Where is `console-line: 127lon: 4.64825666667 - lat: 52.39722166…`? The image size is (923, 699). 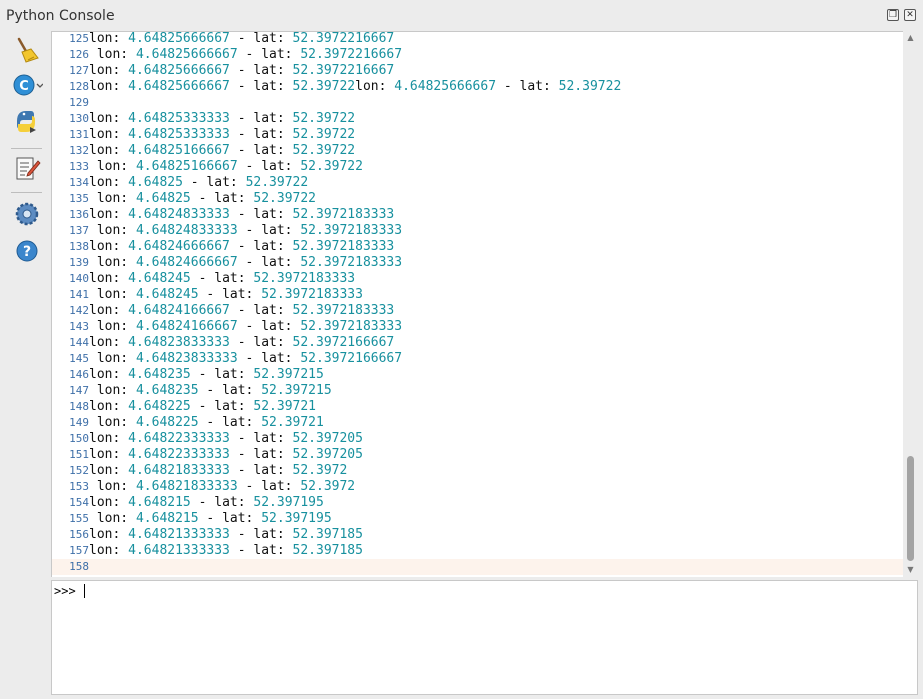
console-line: 127lon: 4.64825666667 - lat: 52.39722166… is located at coordinates (478, 71).